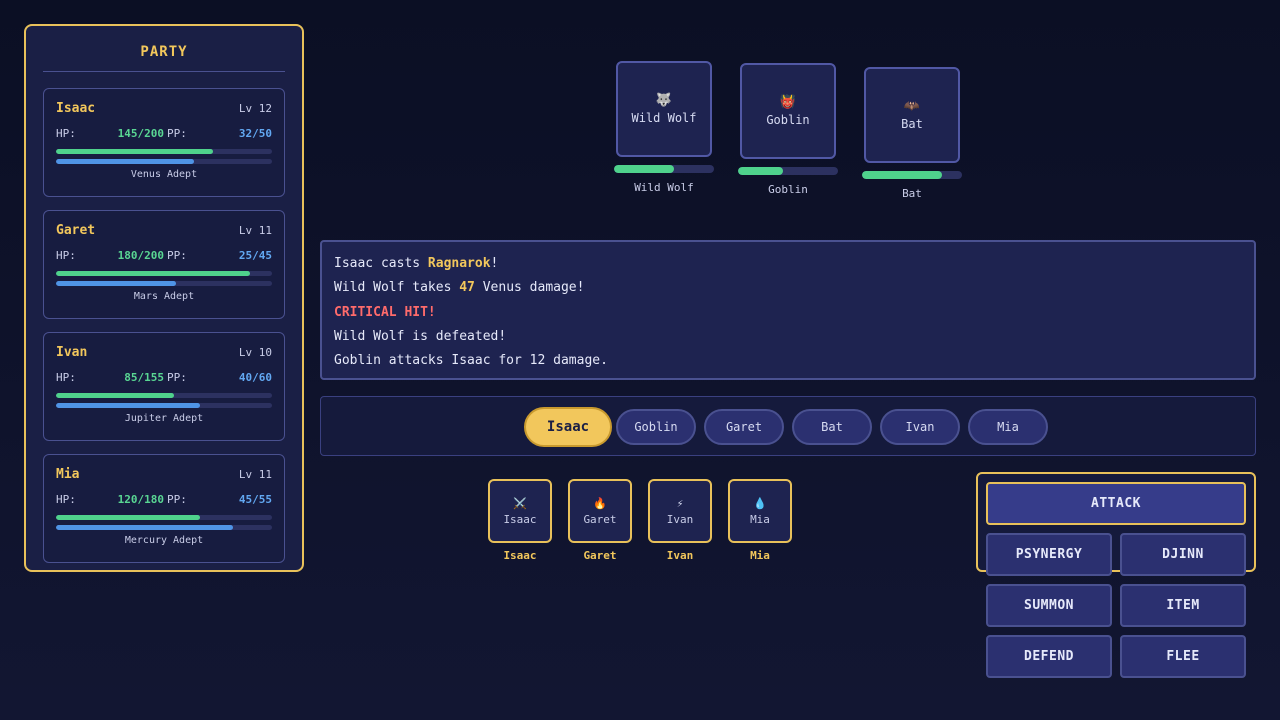 This screenshot has width=1280, height=720. What do you see at coordinates (912, 193) in the screenshot?
I see `enemy-label: Bat` at bounding box center [912, 193].